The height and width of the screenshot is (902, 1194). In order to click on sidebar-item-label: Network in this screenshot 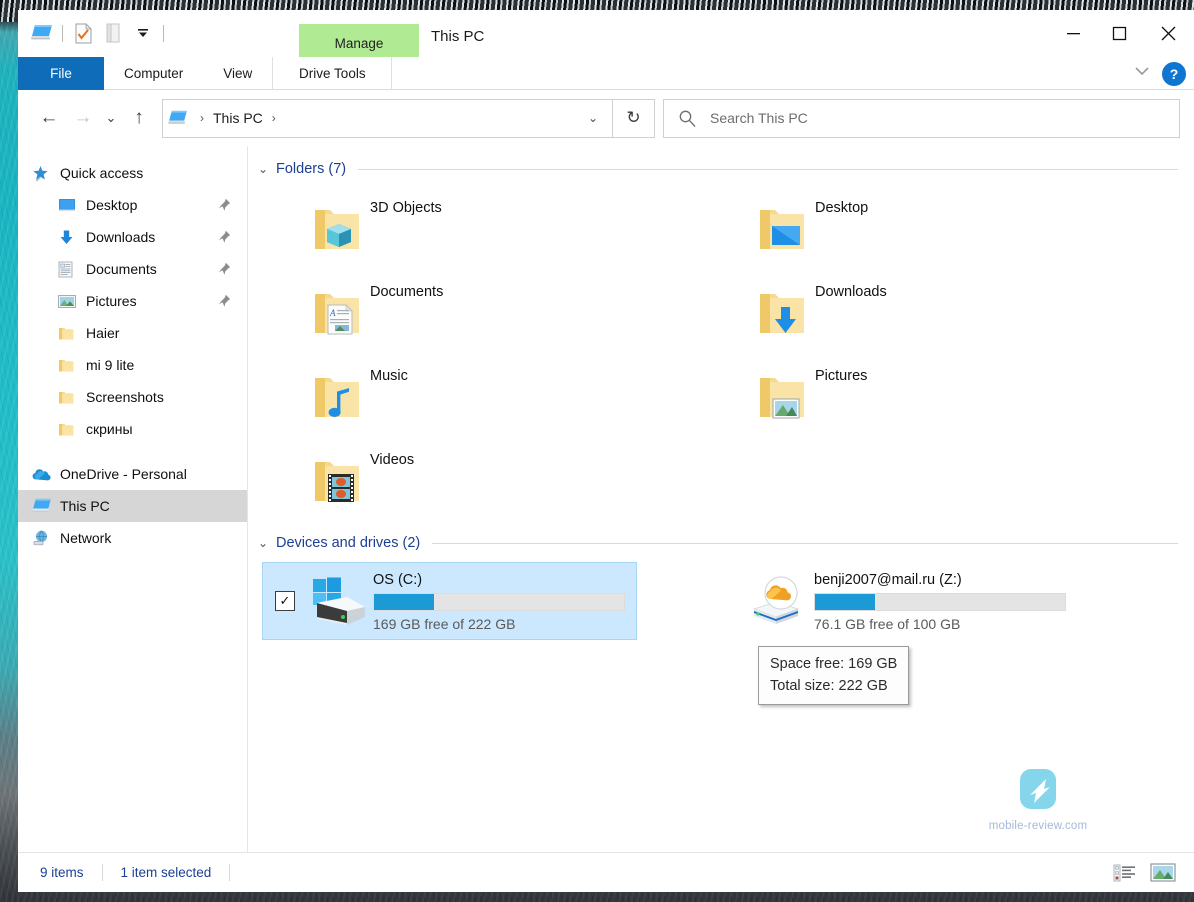, I will do `click(86, 538)`.